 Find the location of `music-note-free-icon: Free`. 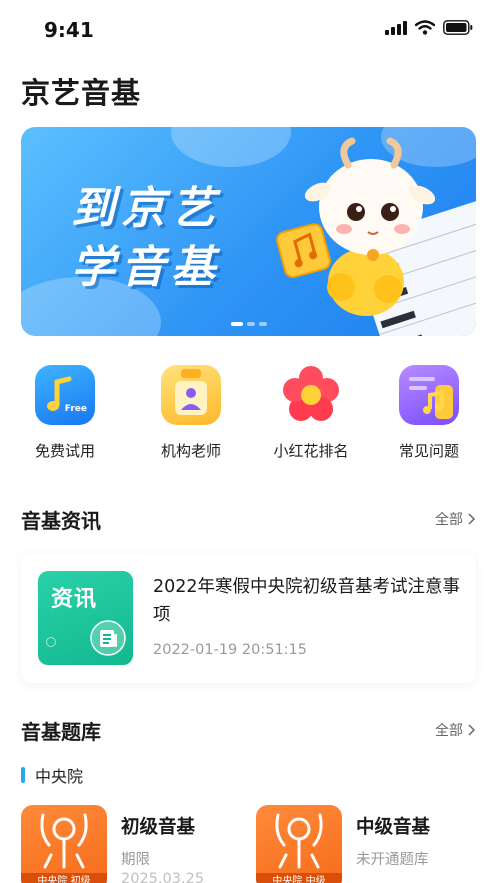

music-note-free-icon: Free is located at coordinates (65, 395).